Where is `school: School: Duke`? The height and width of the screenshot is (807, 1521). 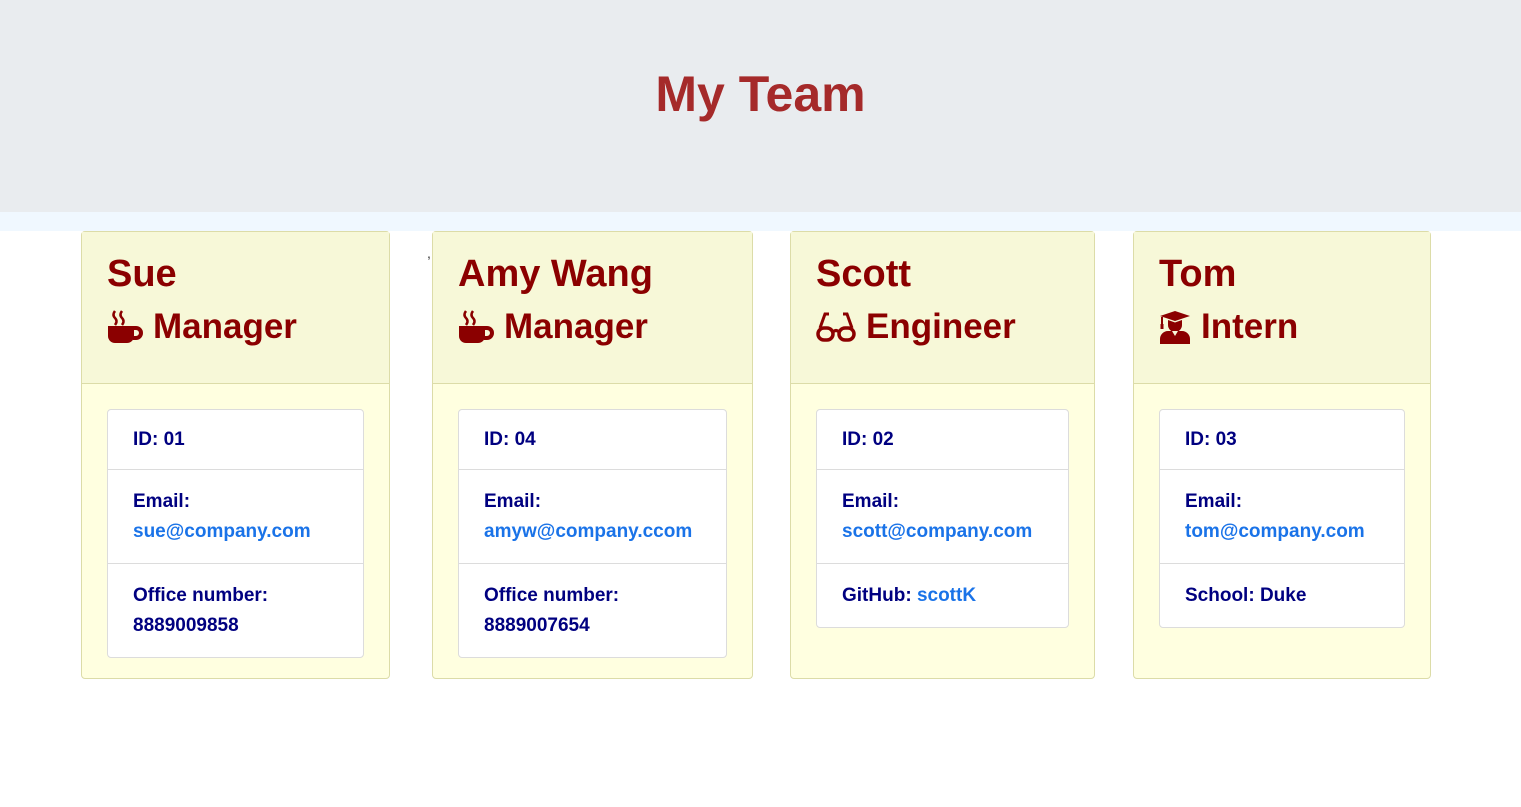 school: School: Duke is located at coordinates (1282, 595).